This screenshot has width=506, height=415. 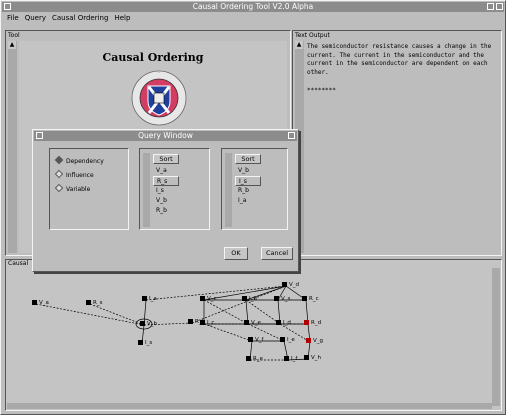 I want to click on menu-bar: File Query Causal Ordering Help, so click(x=71, y=19).